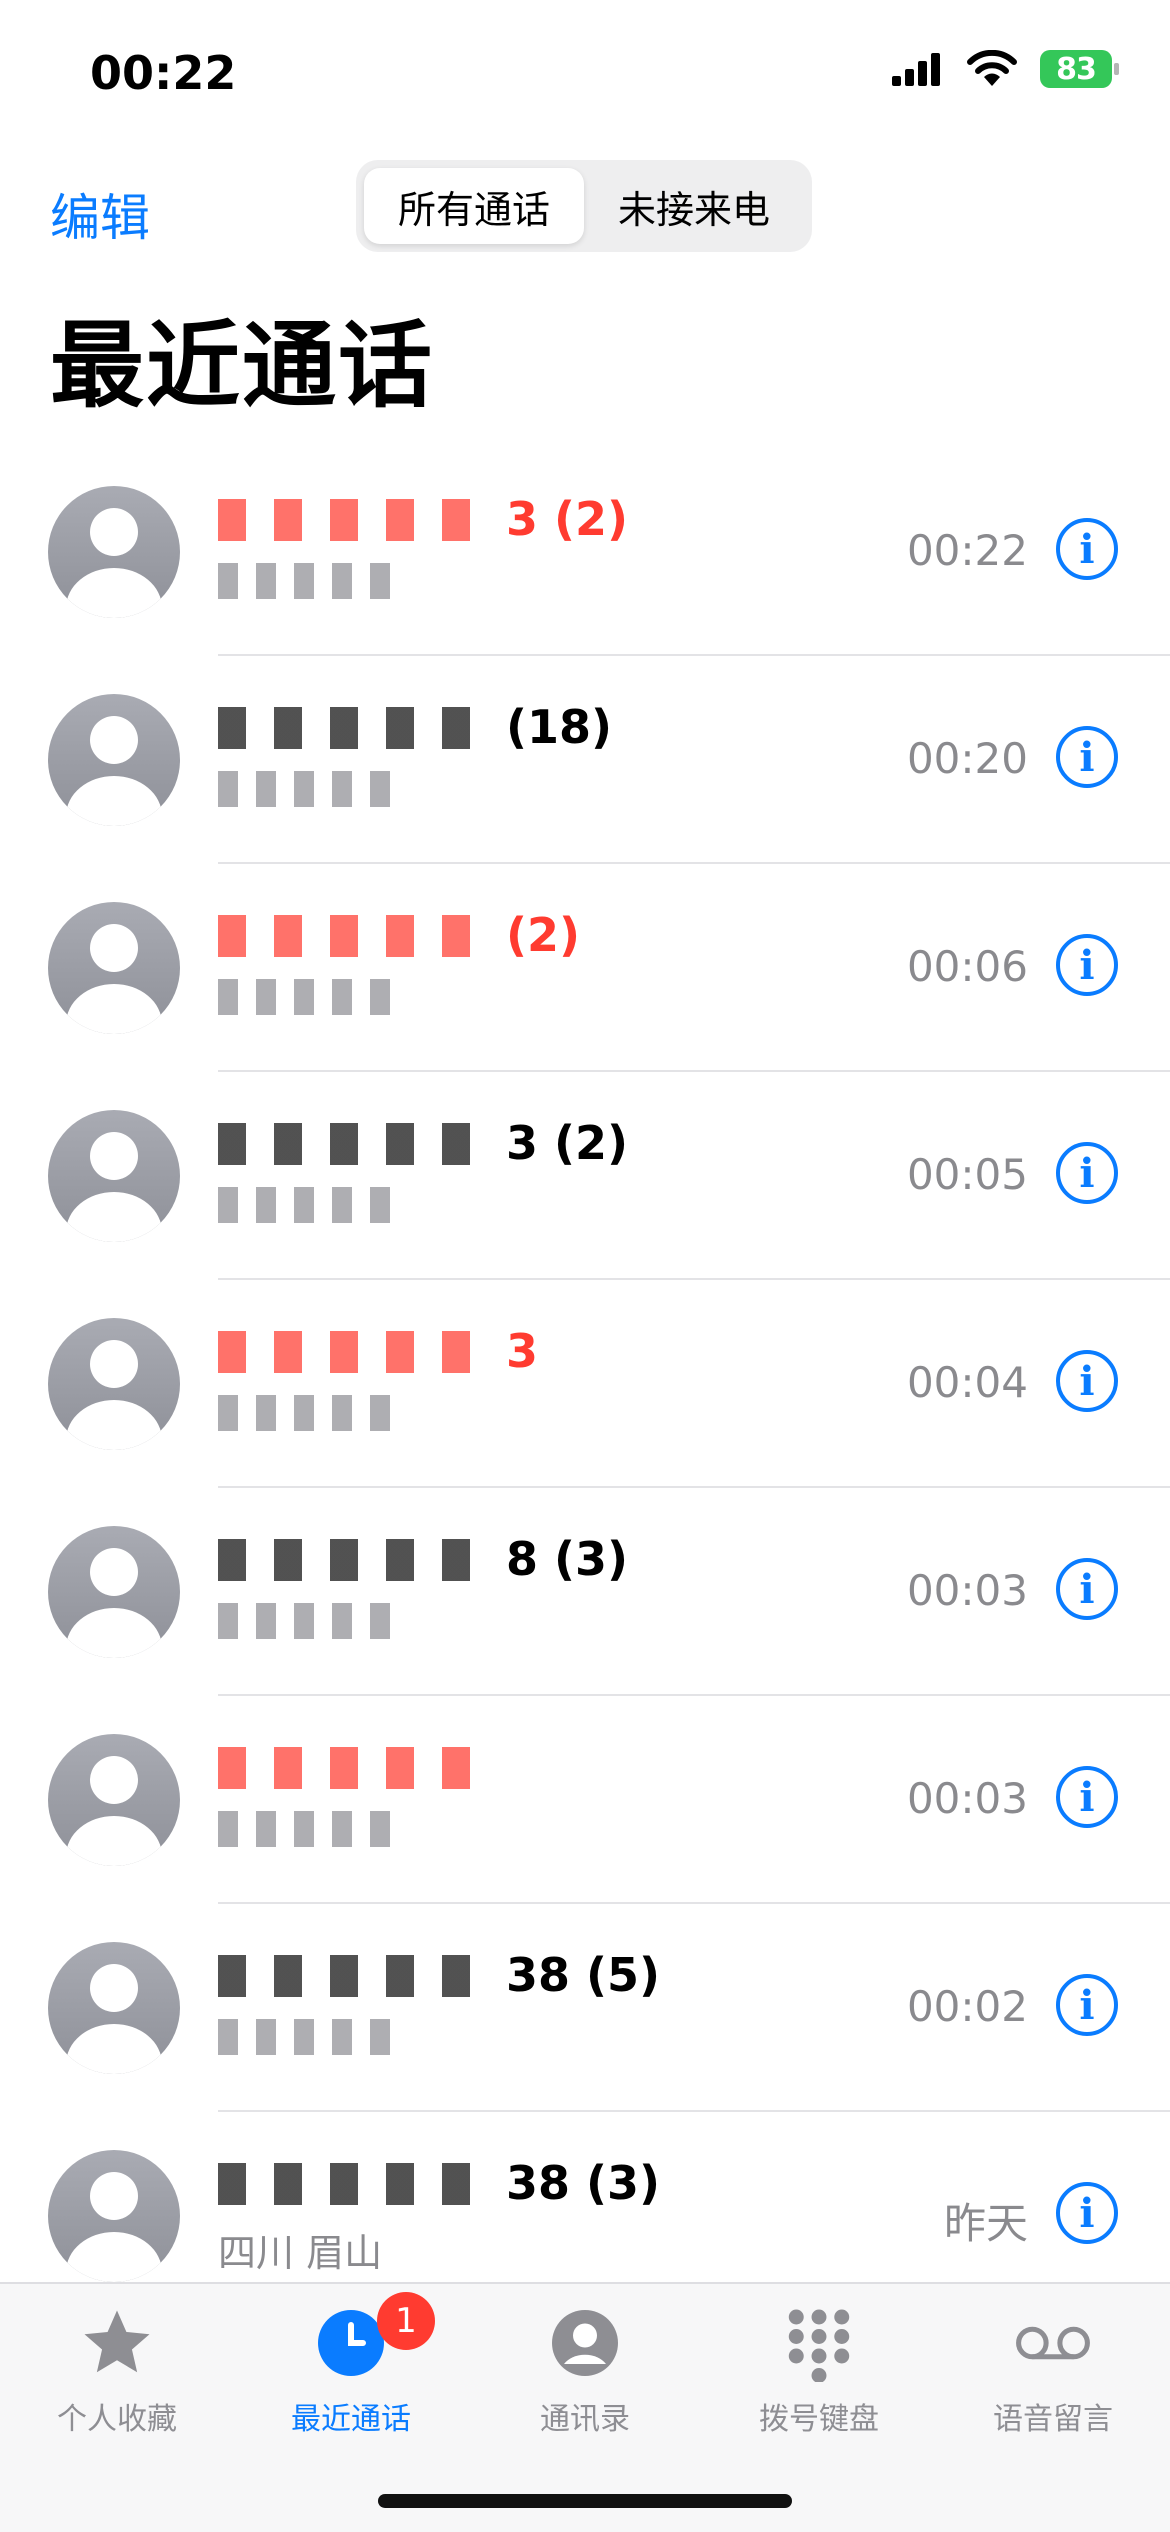 The height and width of the screenshot is (2532, 1170). I want to click on call-row: 3 (2) 00:22 i, so click(585, 552).